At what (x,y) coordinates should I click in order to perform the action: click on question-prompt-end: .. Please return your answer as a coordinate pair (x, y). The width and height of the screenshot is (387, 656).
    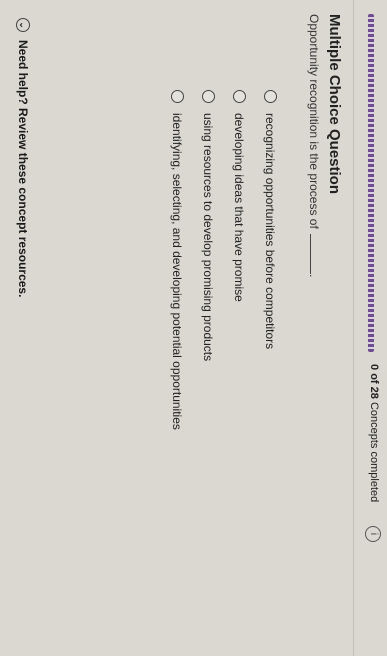
    Looking at the image, I should click on (314, 276).